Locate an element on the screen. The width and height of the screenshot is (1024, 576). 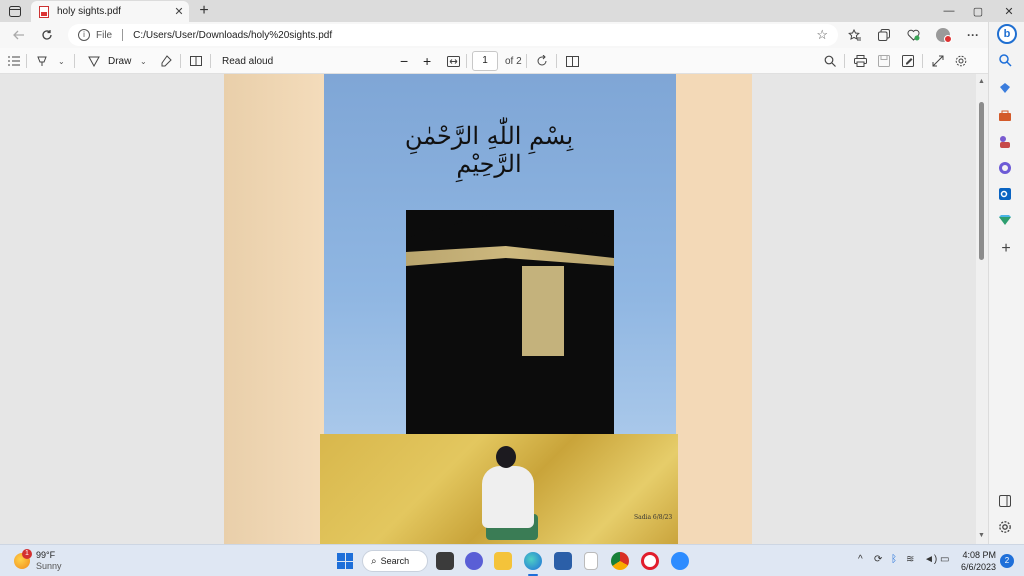
rotate-button is located at coordinates (542, 61).